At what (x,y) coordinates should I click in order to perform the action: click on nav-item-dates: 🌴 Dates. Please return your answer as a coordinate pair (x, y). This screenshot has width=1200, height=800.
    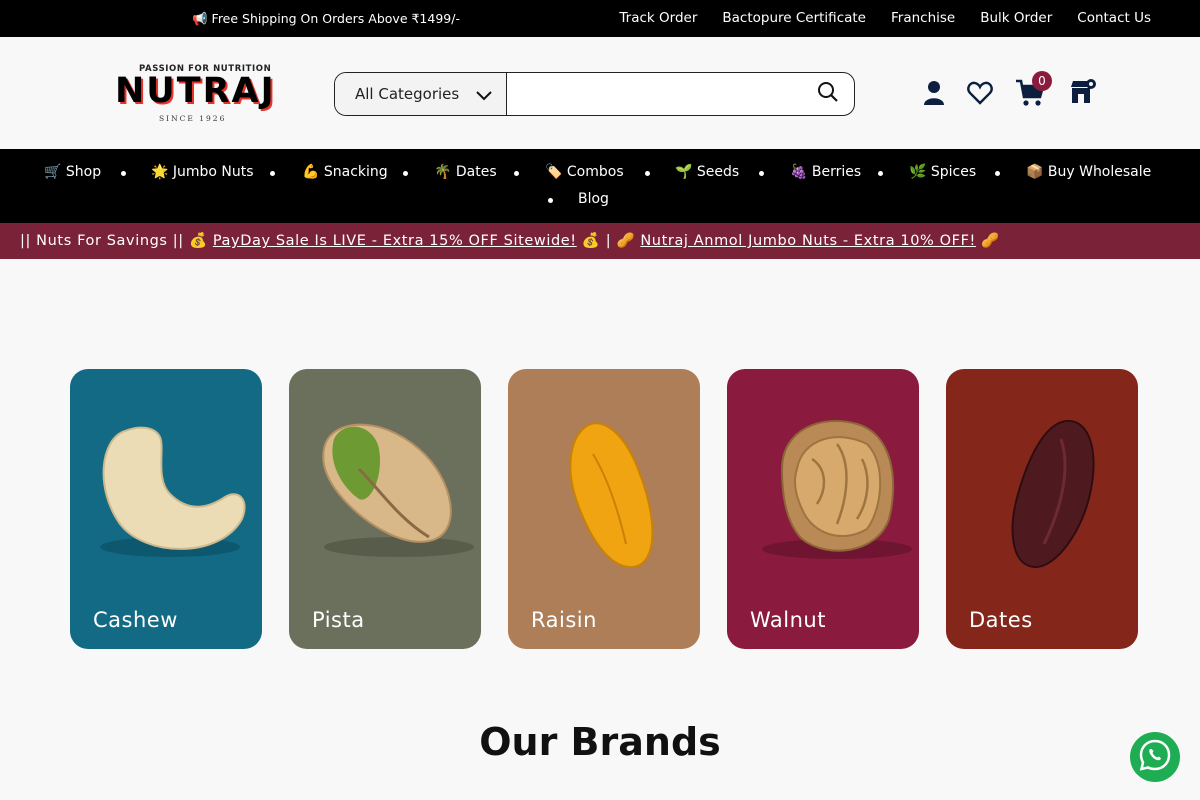
    Looking at the image, I should click on (465, 172).